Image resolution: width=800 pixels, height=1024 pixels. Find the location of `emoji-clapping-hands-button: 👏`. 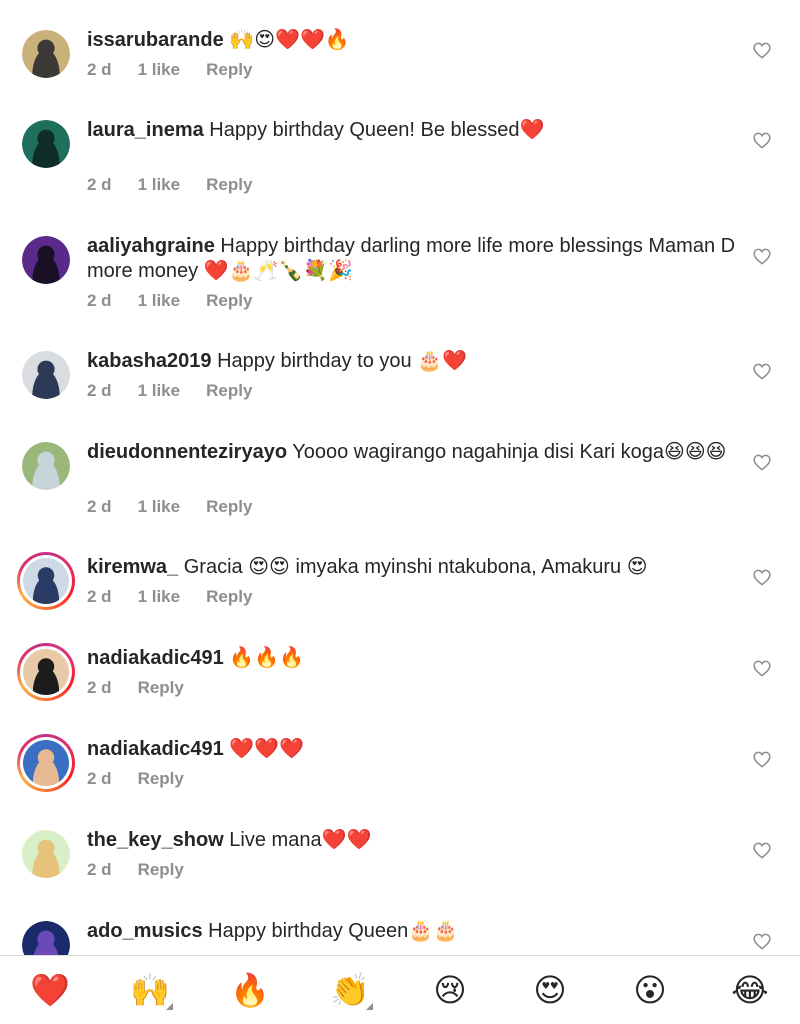

emoji-clapping-hands-button: 👏 is located at coordinates (350, 990).